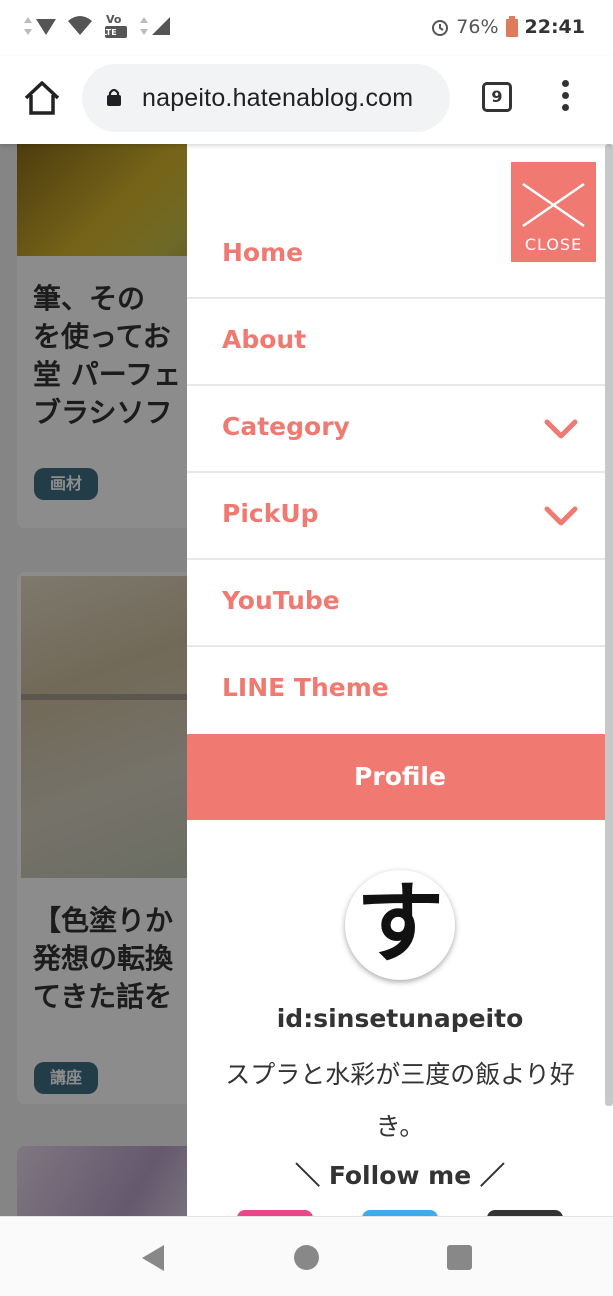 The image size is (613, 1296). Describe the element at coordinates (511, 26) in the screenshot. I see `battery-icon` at that location.